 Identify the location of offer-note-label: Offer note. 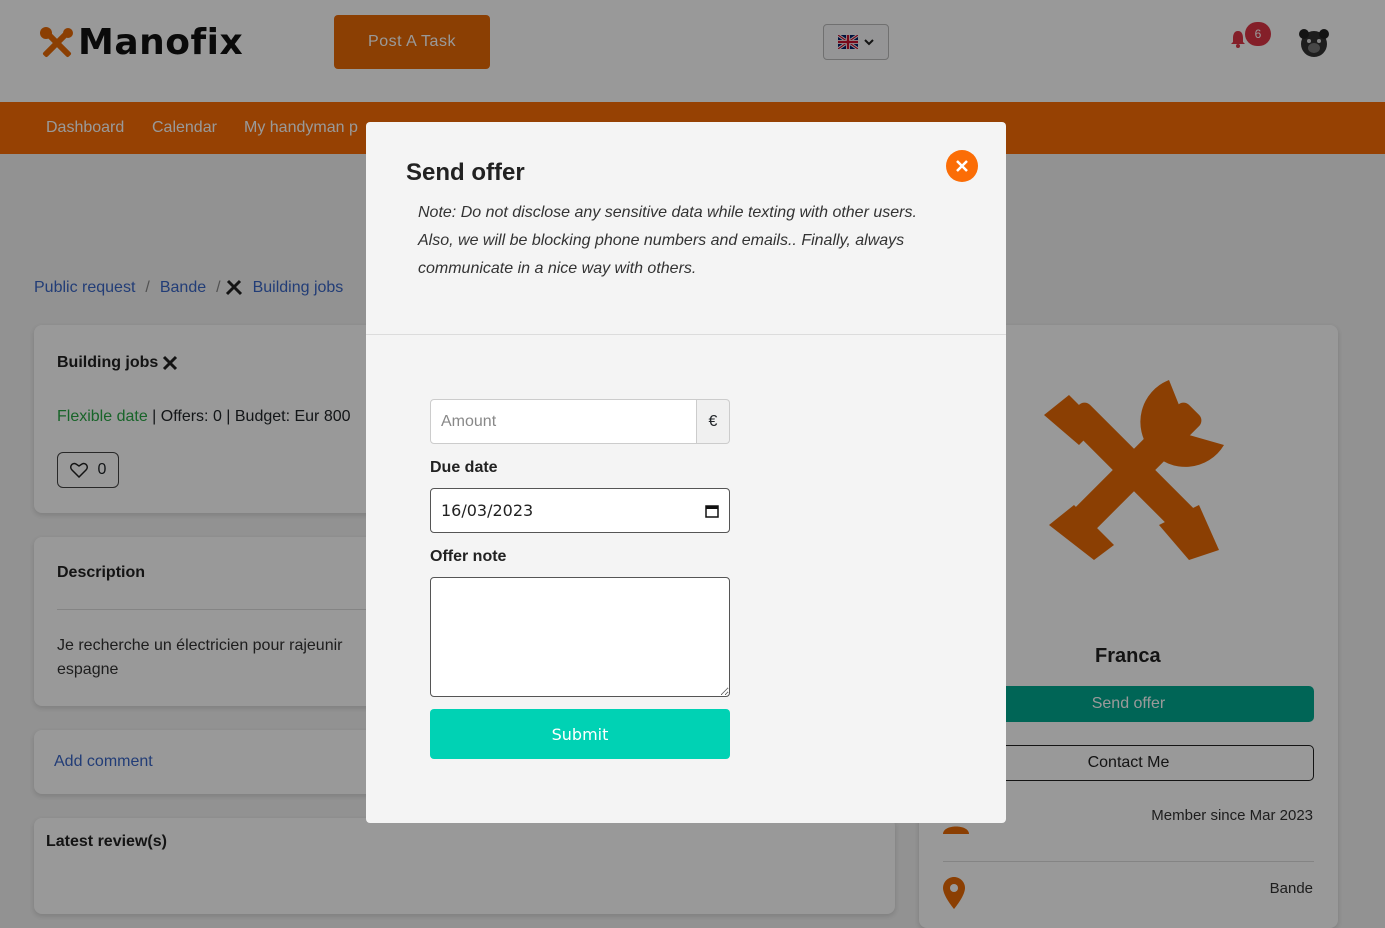
(468, 556).